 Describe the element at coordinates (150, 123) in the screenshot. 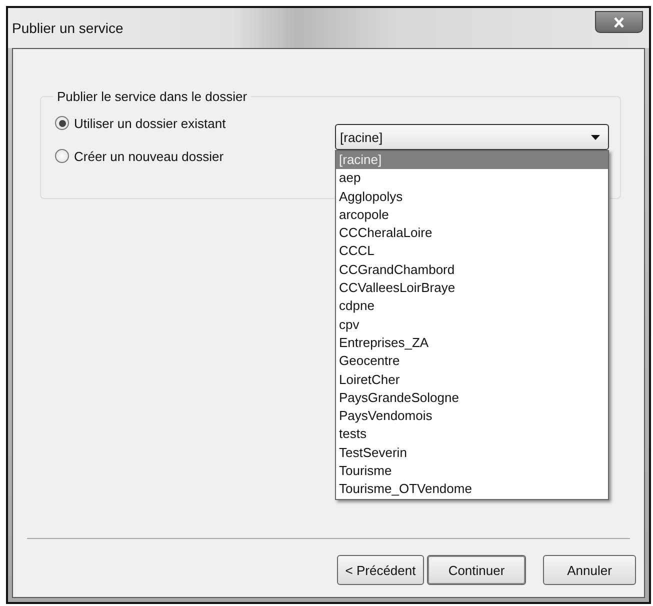

I see `radio-label: Utiliser un dossier existant` at that location.